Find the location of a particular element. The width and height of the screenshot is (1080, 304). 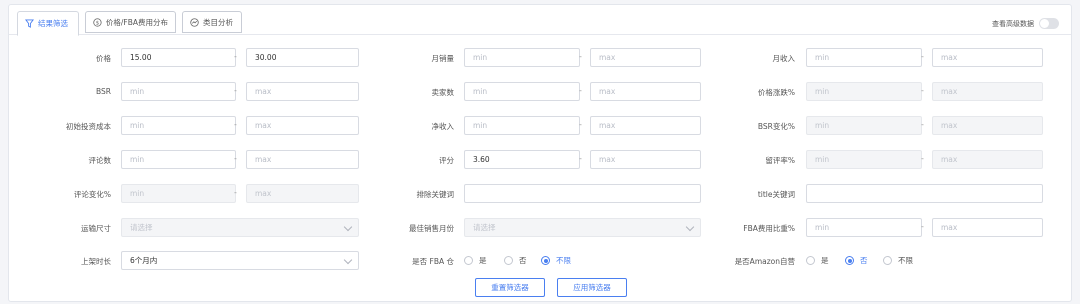

is-fba-option-any: 不限 is located at coordinates (556, 260).